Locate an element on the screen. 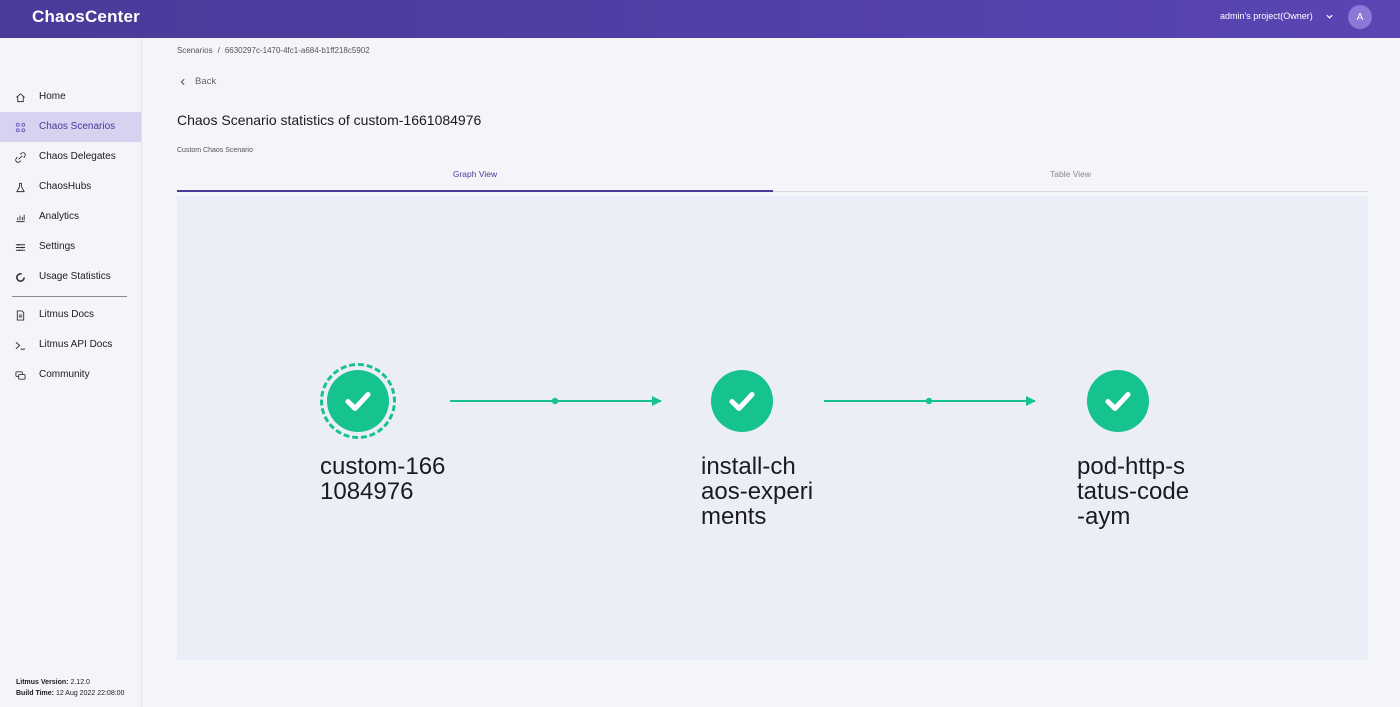 The height and width of the screenshot is (707, 1400). sidebar-item-label: Home is located at coordinates (52, 96).